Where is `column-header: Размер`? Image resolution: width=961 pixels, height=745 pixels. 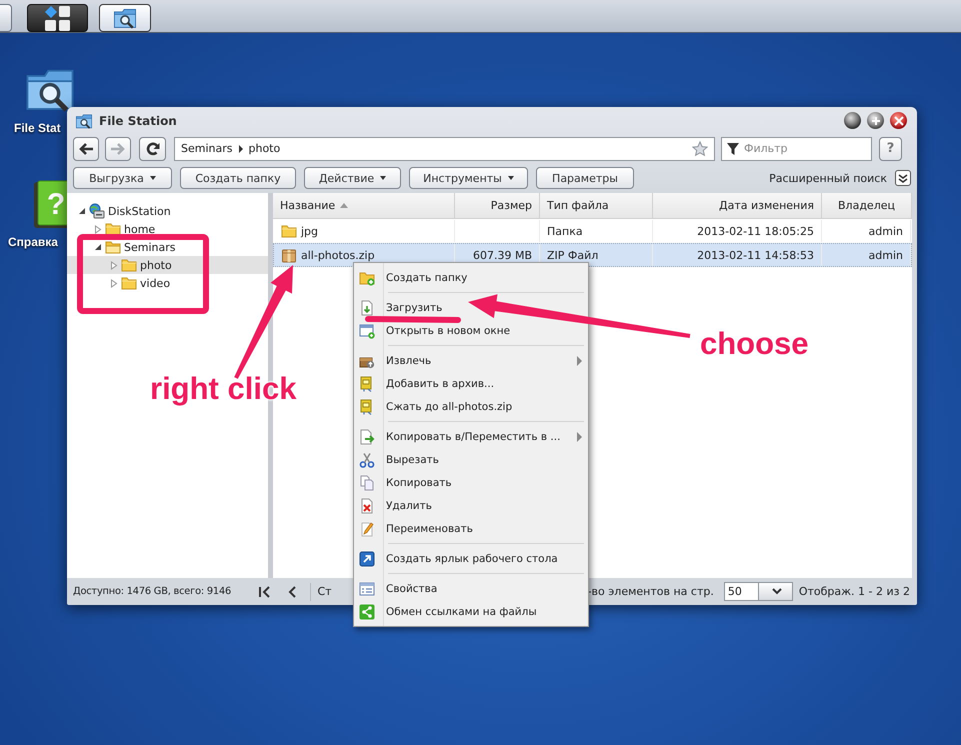
column-header: Размер is located at coordinates (497, 205).